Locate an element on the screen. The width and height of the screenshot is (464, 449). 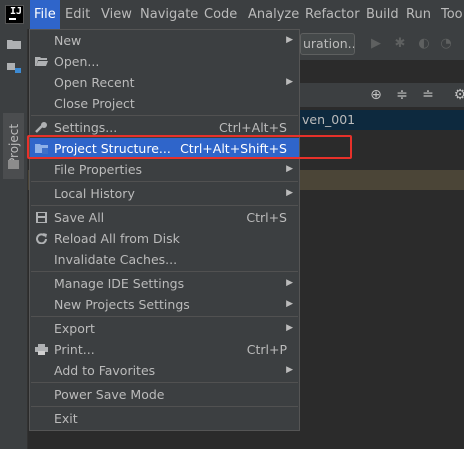
menu-tools: Too is located at coordinates (450, 14).